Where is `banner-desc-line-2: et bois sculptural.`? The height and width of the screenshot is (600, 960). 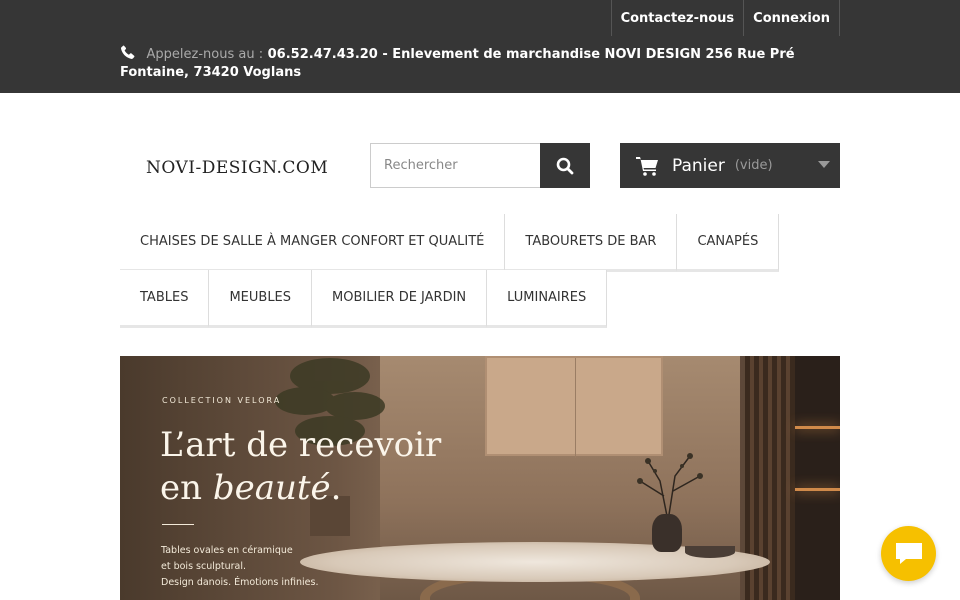 banner-desc-line-2: et bois sculptural. is located at coordinates (204, 566).